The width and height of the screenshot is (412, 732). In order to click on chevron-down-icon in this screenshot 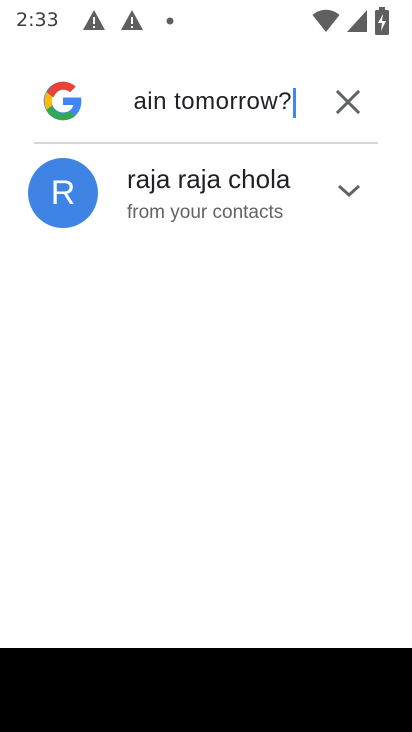, I will do `click(349, 191)`.